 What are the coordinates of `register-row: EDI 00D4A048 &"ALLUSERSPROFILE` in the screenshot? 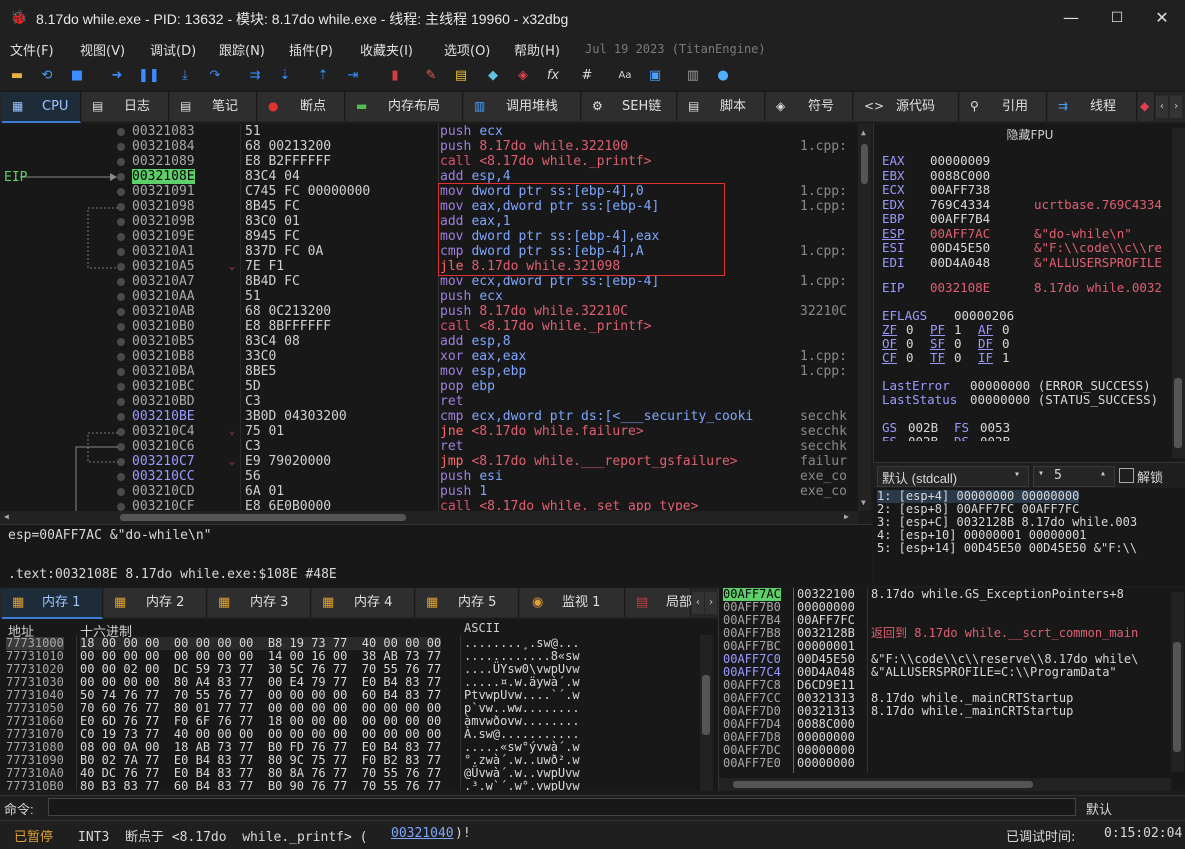 It's located at (1022, 262).